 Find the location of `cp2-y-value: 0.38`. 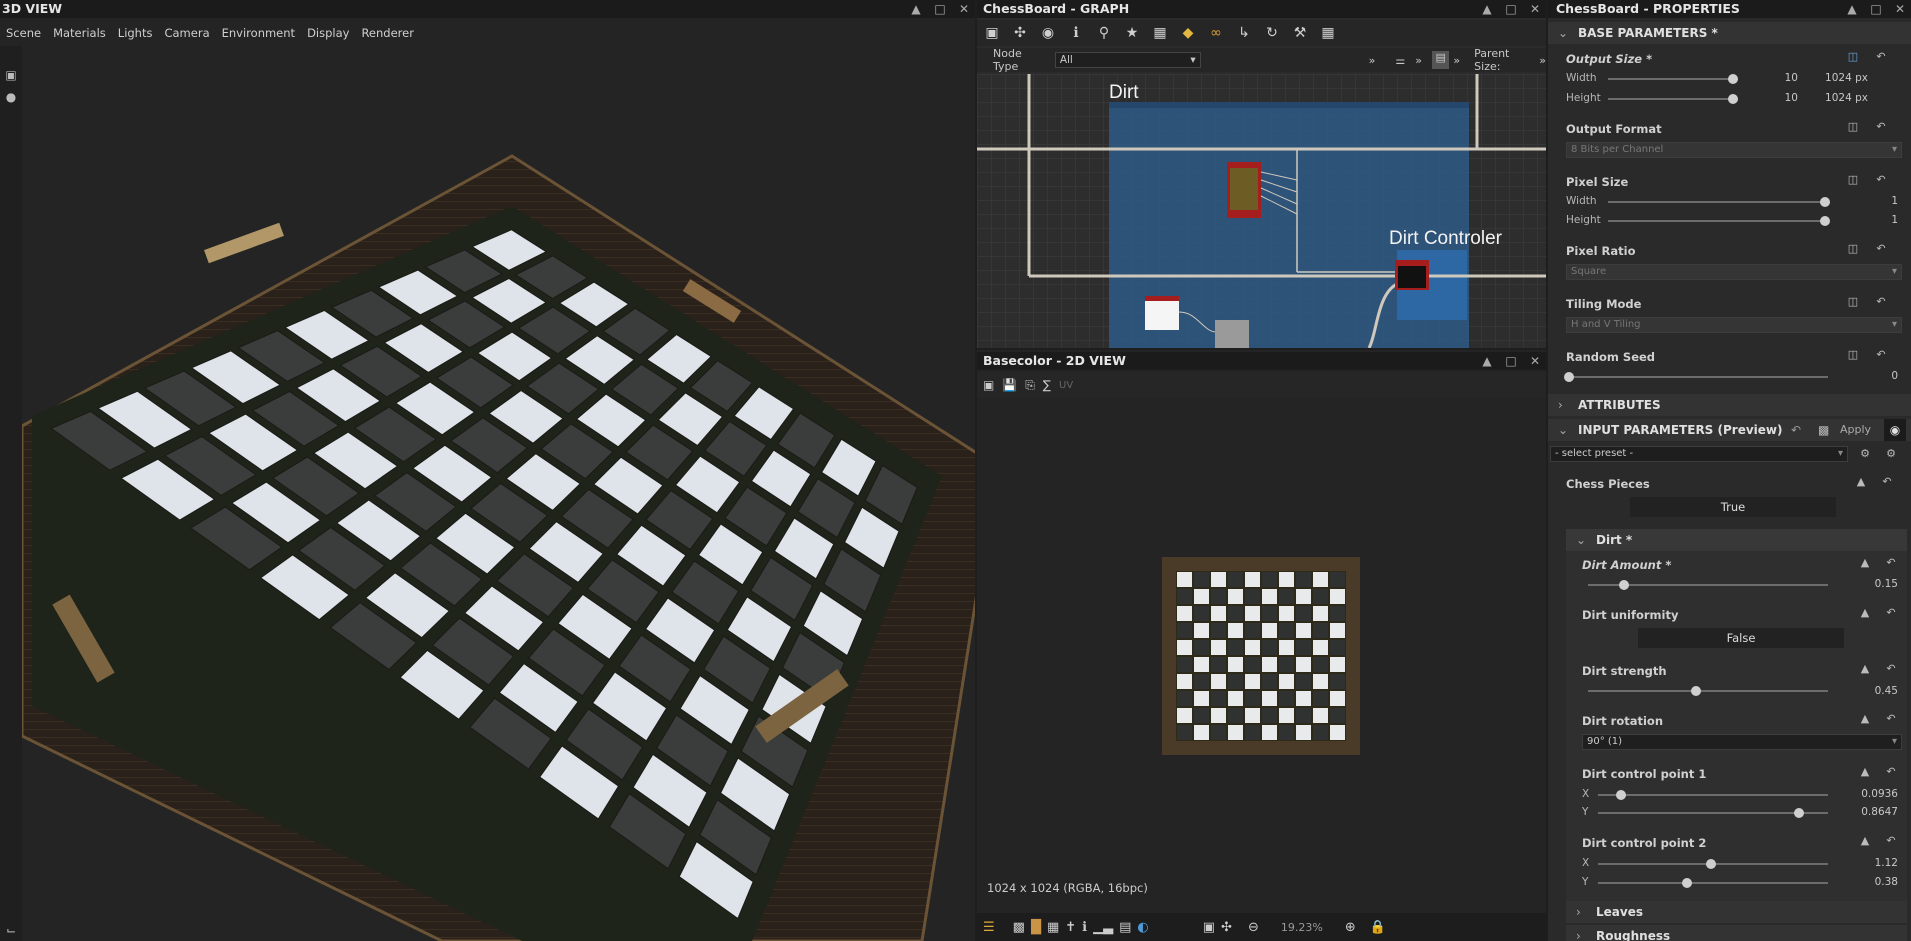

cp2-y-value: 0.38 is located at coordinates (1873, 882).